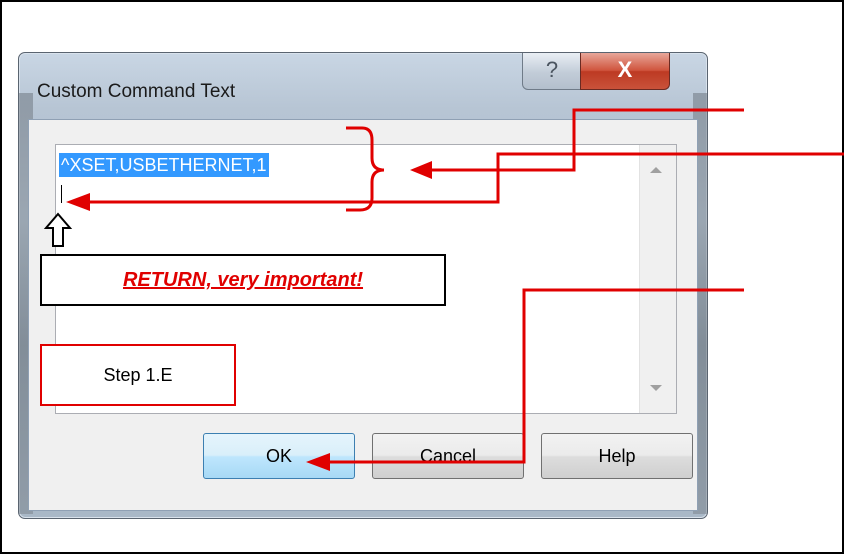 This screenshot has height=554, width=844. Describe the element at coordinates (243, 280) in the screenshot. I see `return-important-callout: RETURN, very important!` at that location.